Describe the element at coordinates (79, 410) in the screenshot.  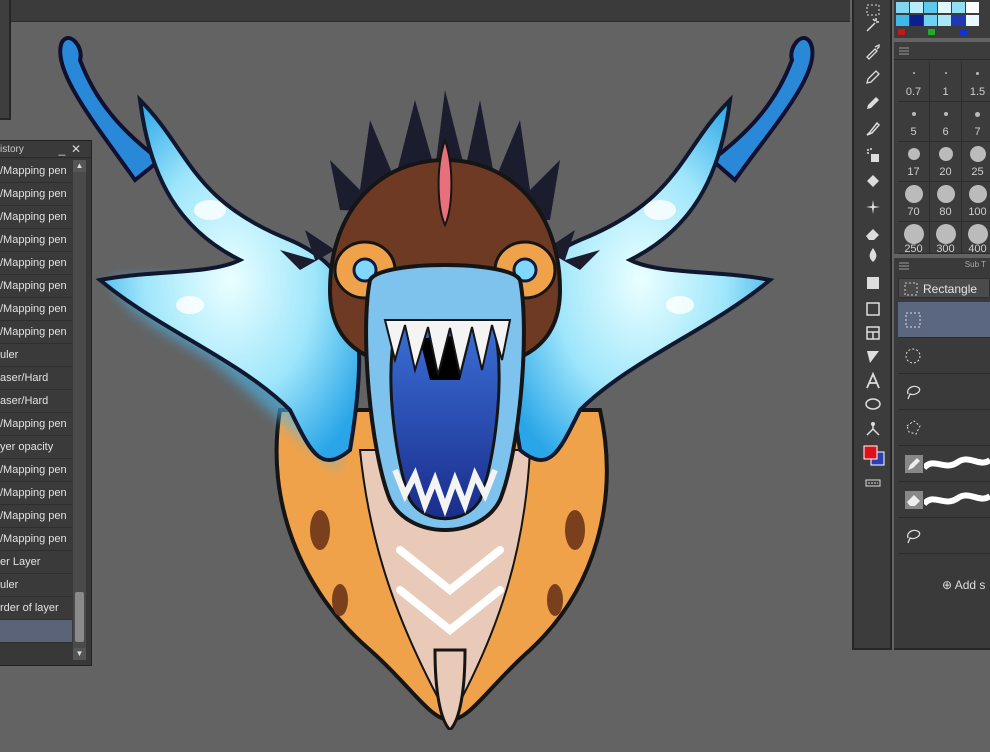
I see `history-scrollbar: ▲ ▼` at that location.